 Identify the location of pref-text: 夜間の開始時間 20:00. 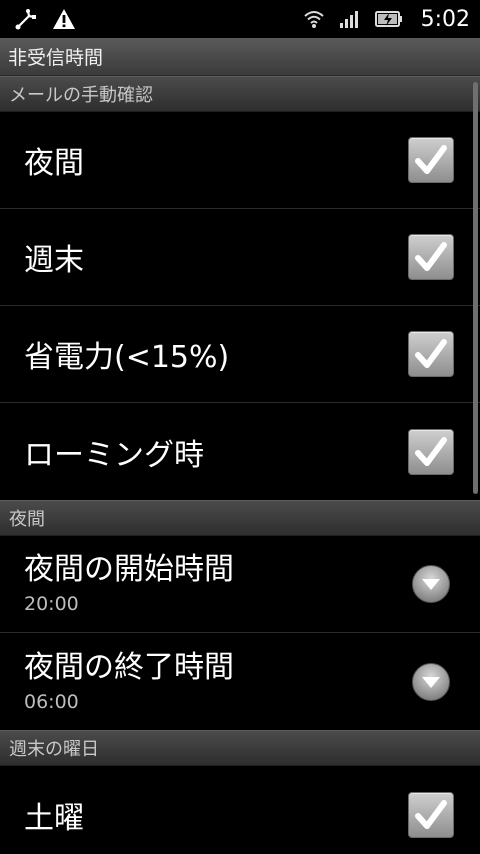
(129, 584).